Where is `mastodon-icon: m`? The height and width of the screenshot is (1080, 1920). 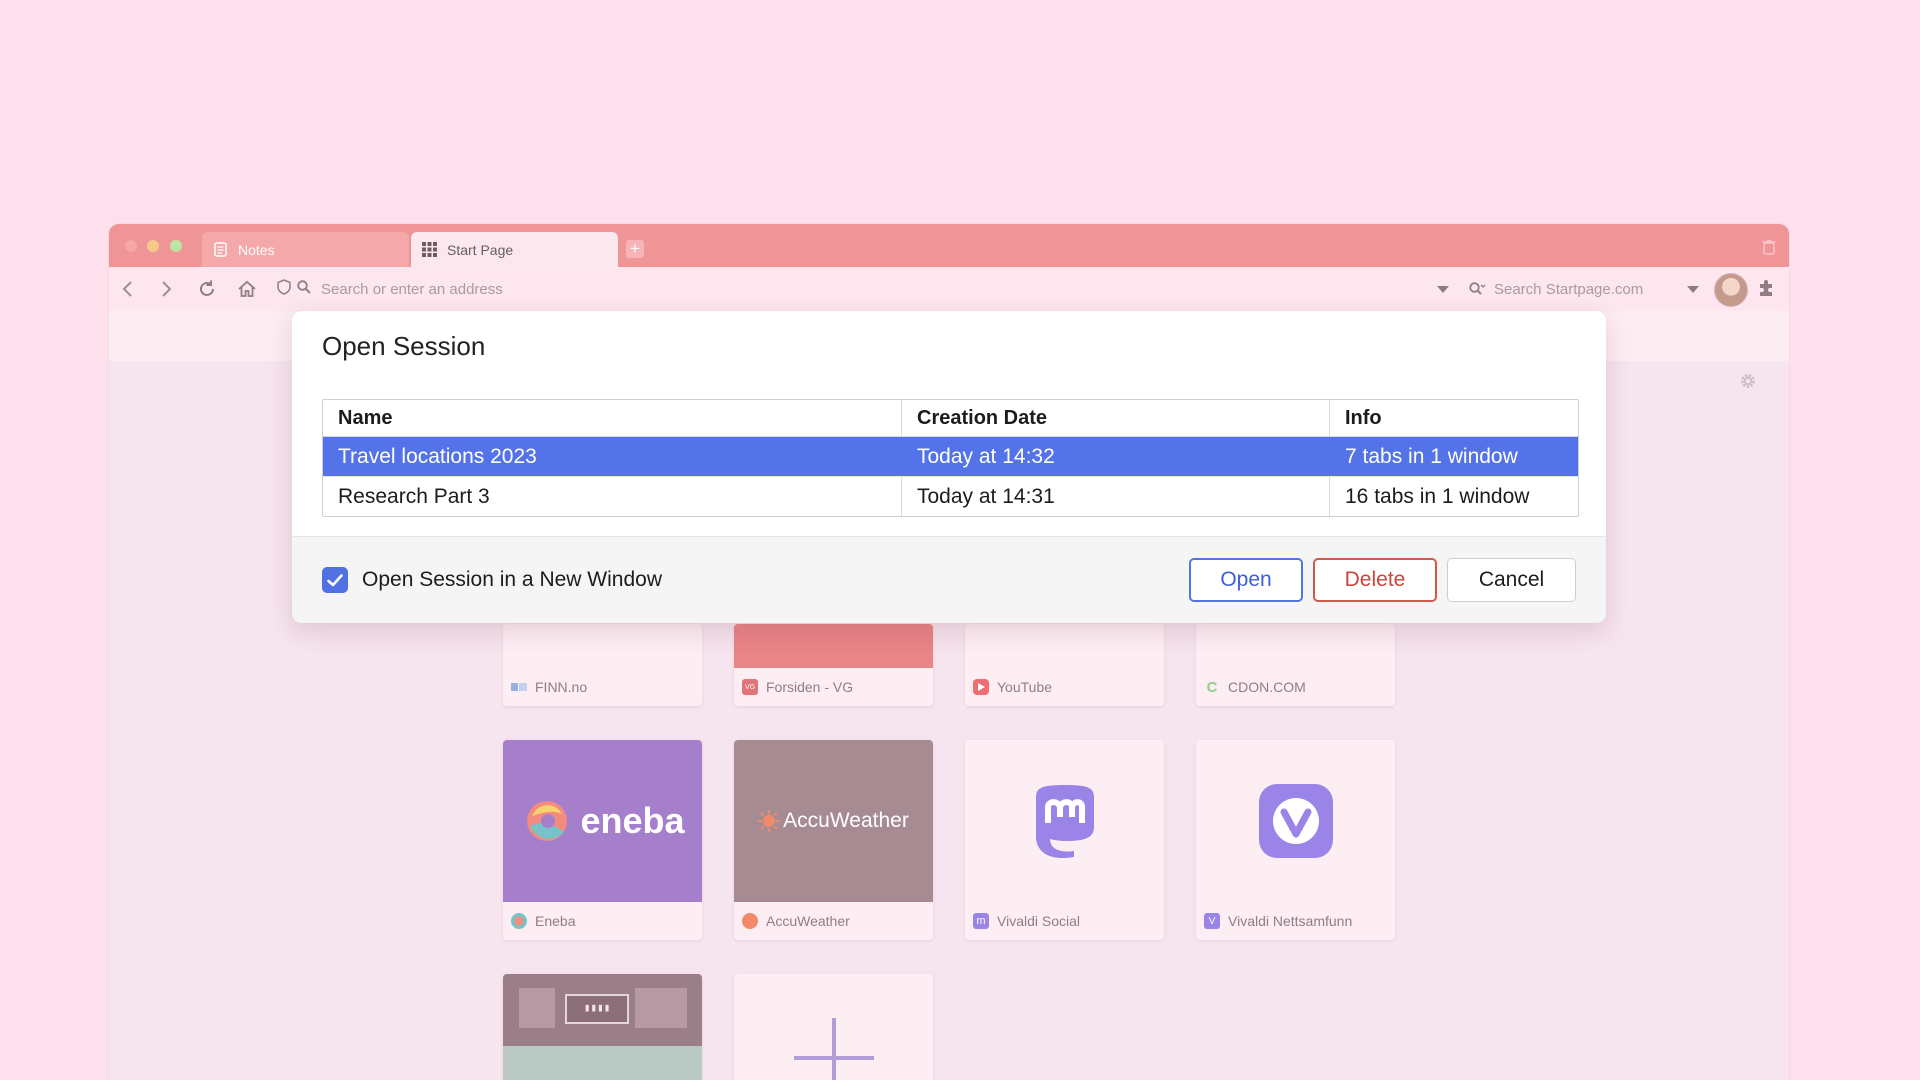 mastodon-icon: m is located at coordinates (981, 921).